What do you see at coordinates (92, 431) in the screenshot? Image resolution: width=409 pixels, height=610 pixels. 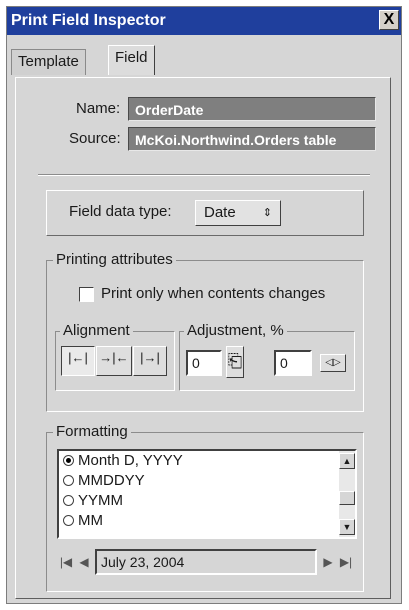 I see `formatting-title: Formatting` at bounding box center [92, 431].